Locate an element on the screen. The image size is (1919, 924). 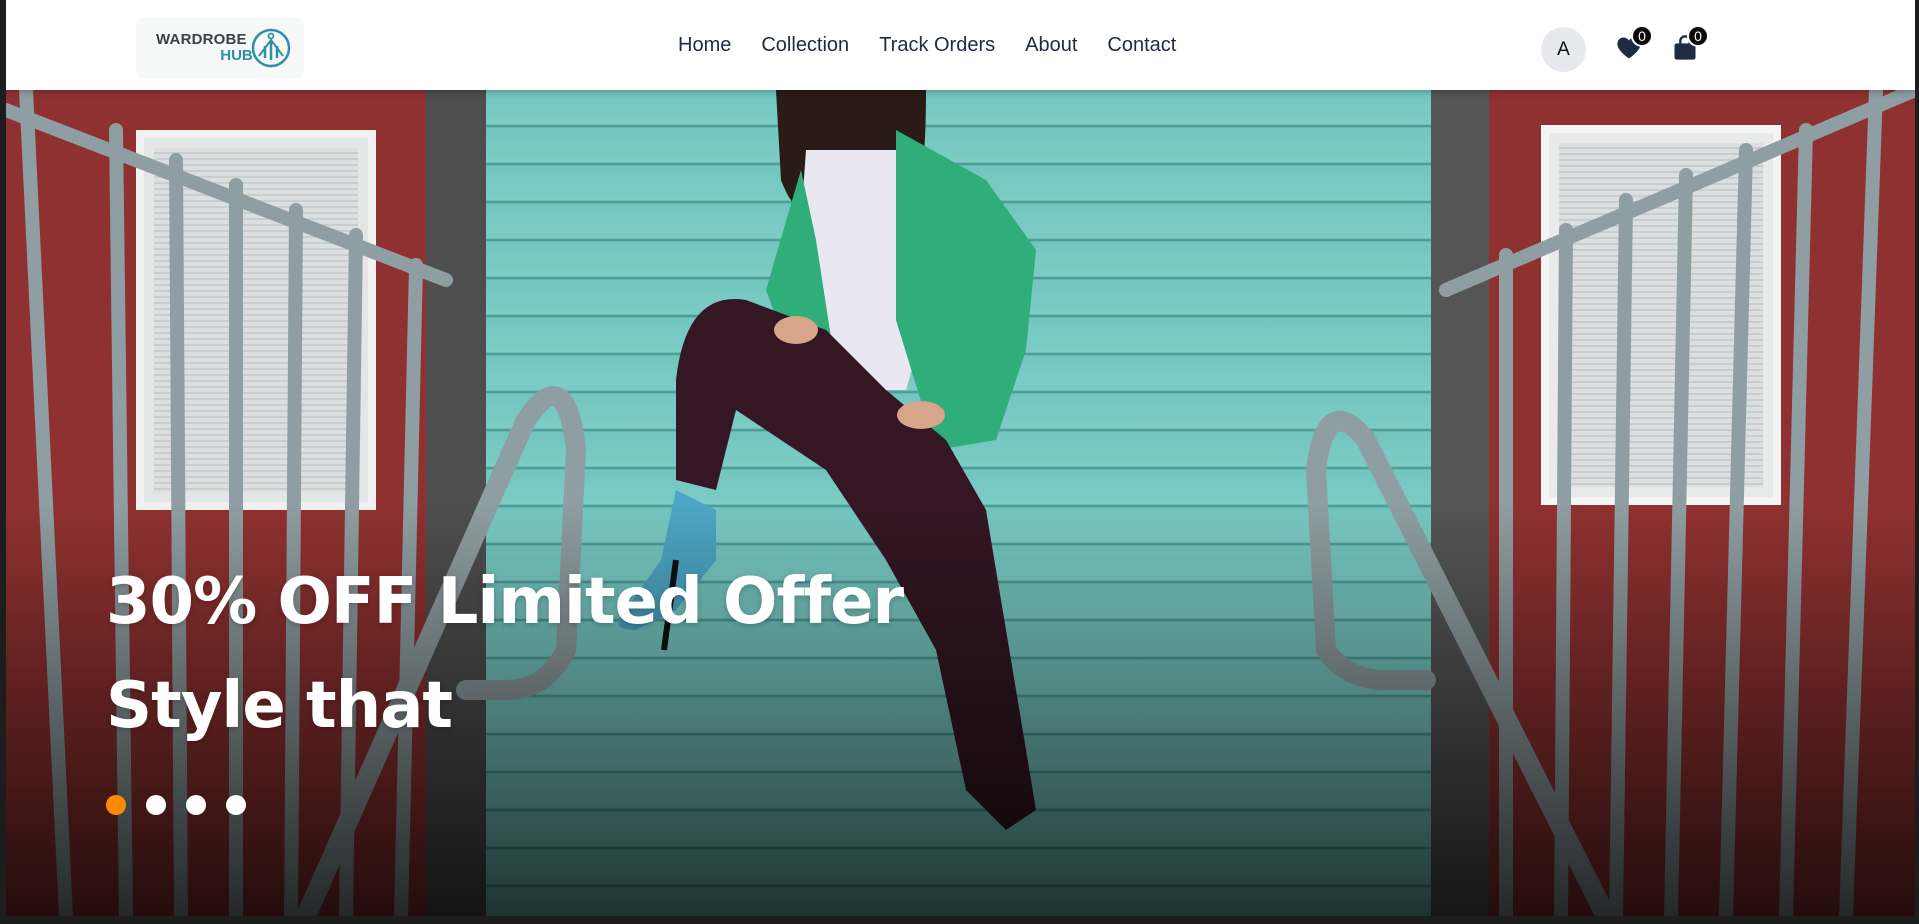
carousel-pagination is located at coordinates (176, 805).